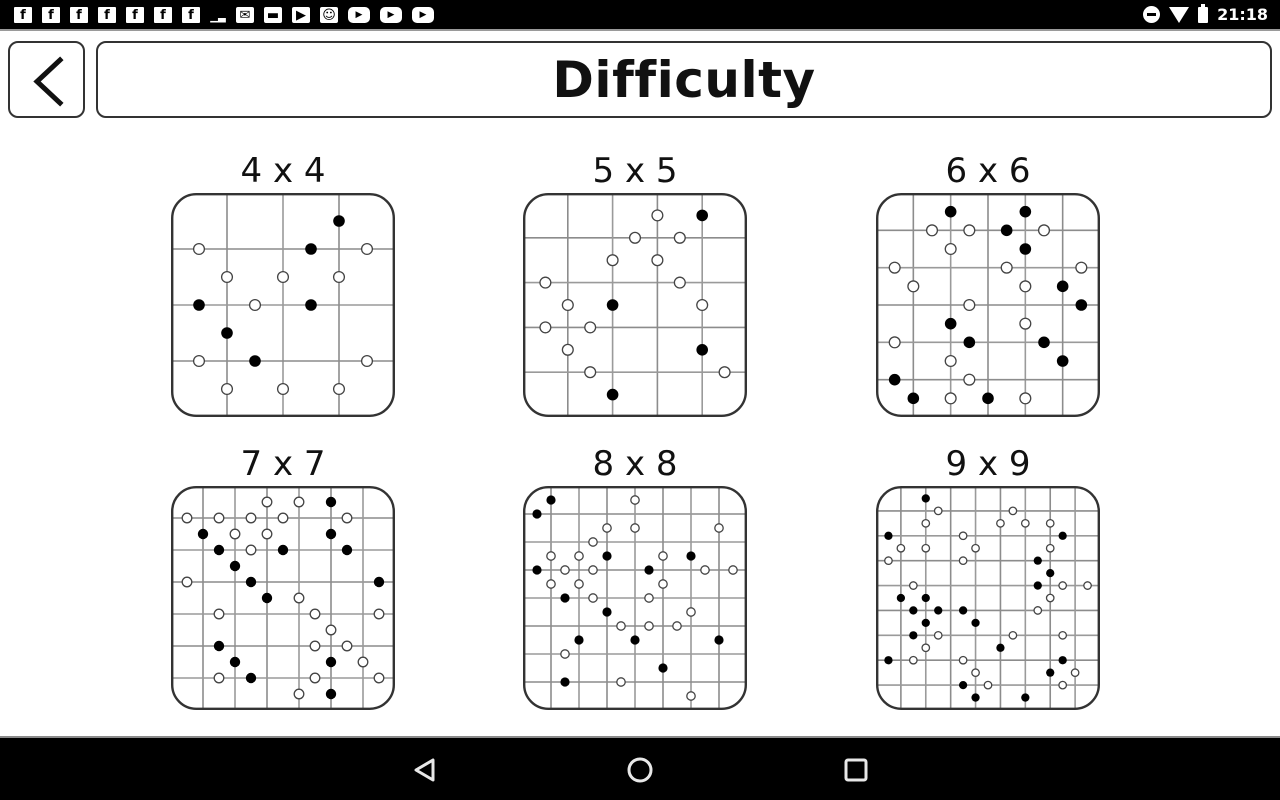 The width and height of the screenshot is (1280, 800). Describe the element at coordinates (424, 770) in the screenshot. I see `nav-back-button` at that location.